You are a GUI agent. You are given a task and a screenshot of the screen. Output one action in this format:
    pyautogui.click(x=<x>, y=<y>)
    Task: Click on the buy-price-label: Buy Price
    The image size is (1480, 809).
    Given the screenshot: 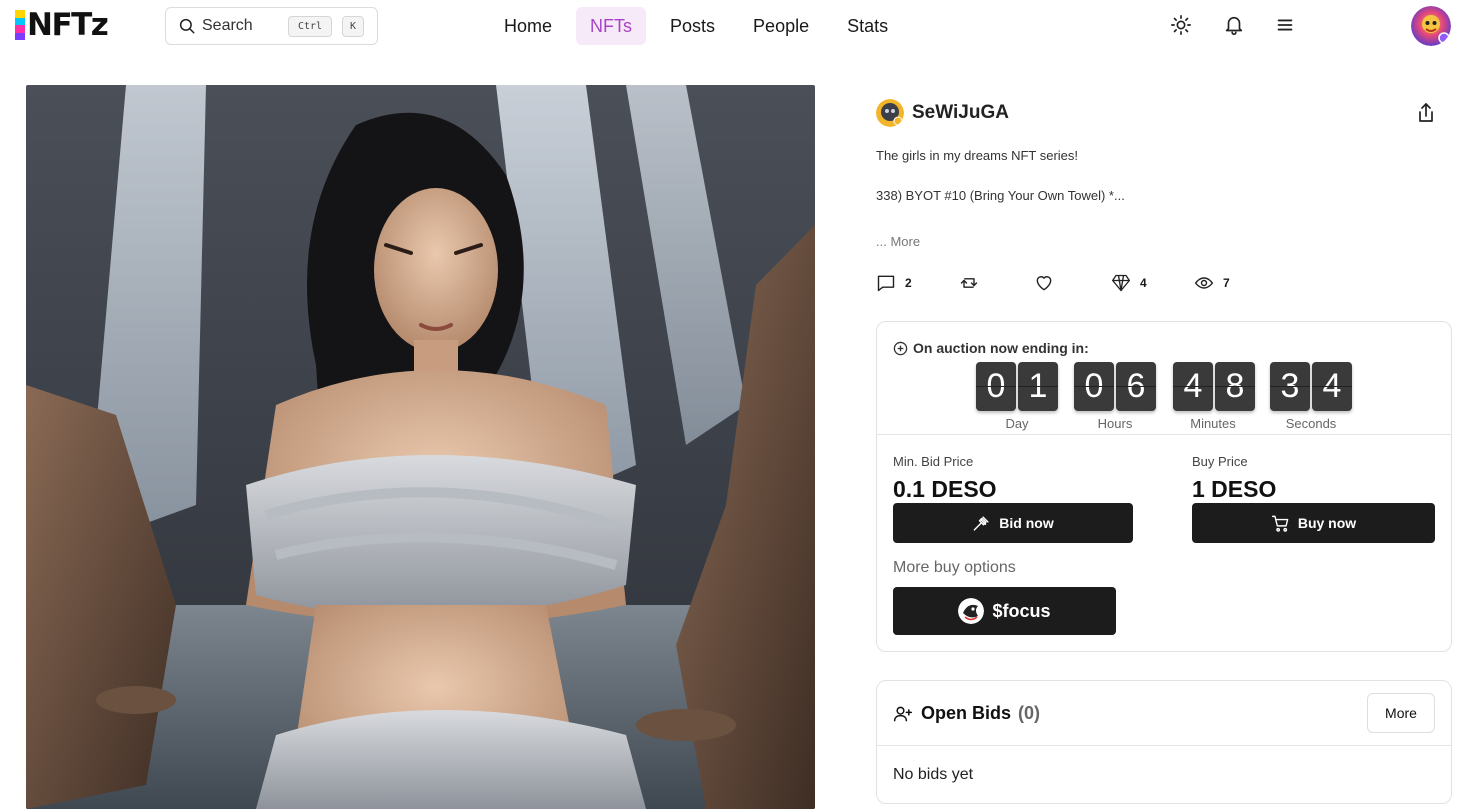 What is the action you would take?
    pyautogui.click(x=1220, y=461)
    